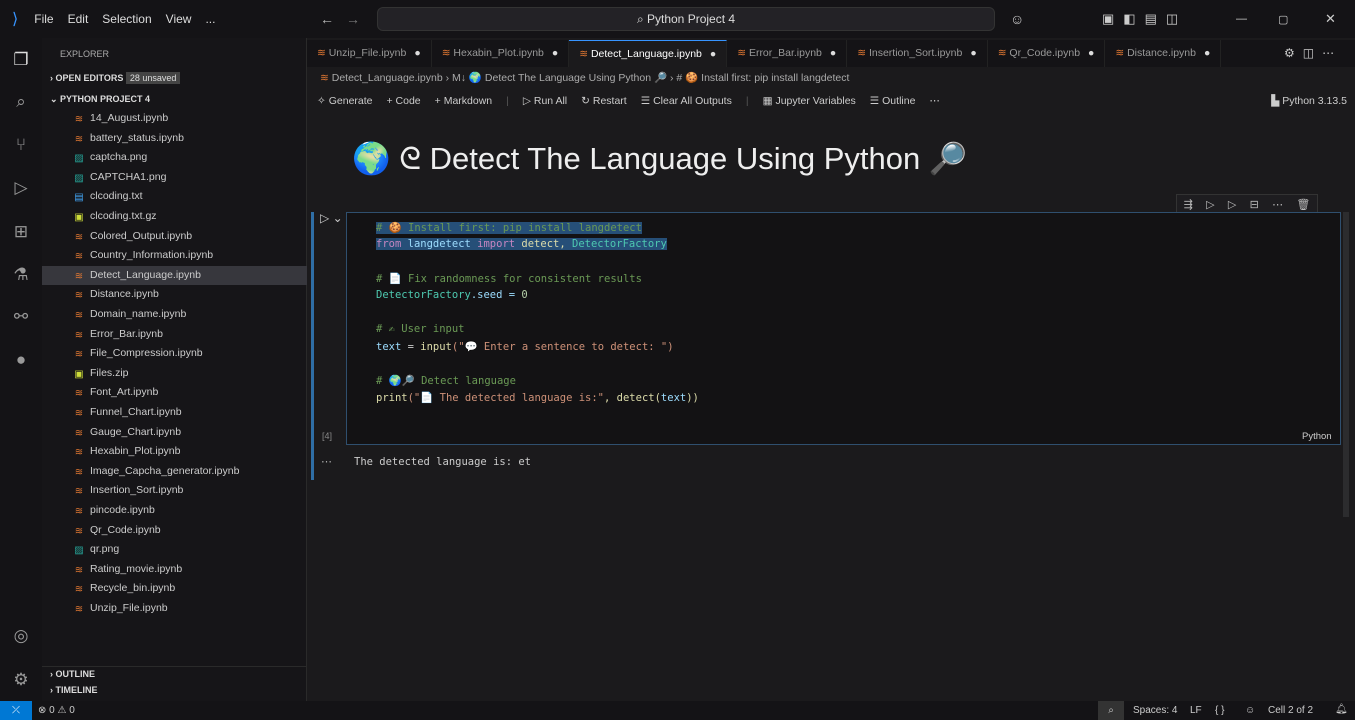  What do you see at coordinates (174, 255) in the screenshot?
I see `file-item: ≋ Country_Information.ipynb` at bounding box center [174, 255].